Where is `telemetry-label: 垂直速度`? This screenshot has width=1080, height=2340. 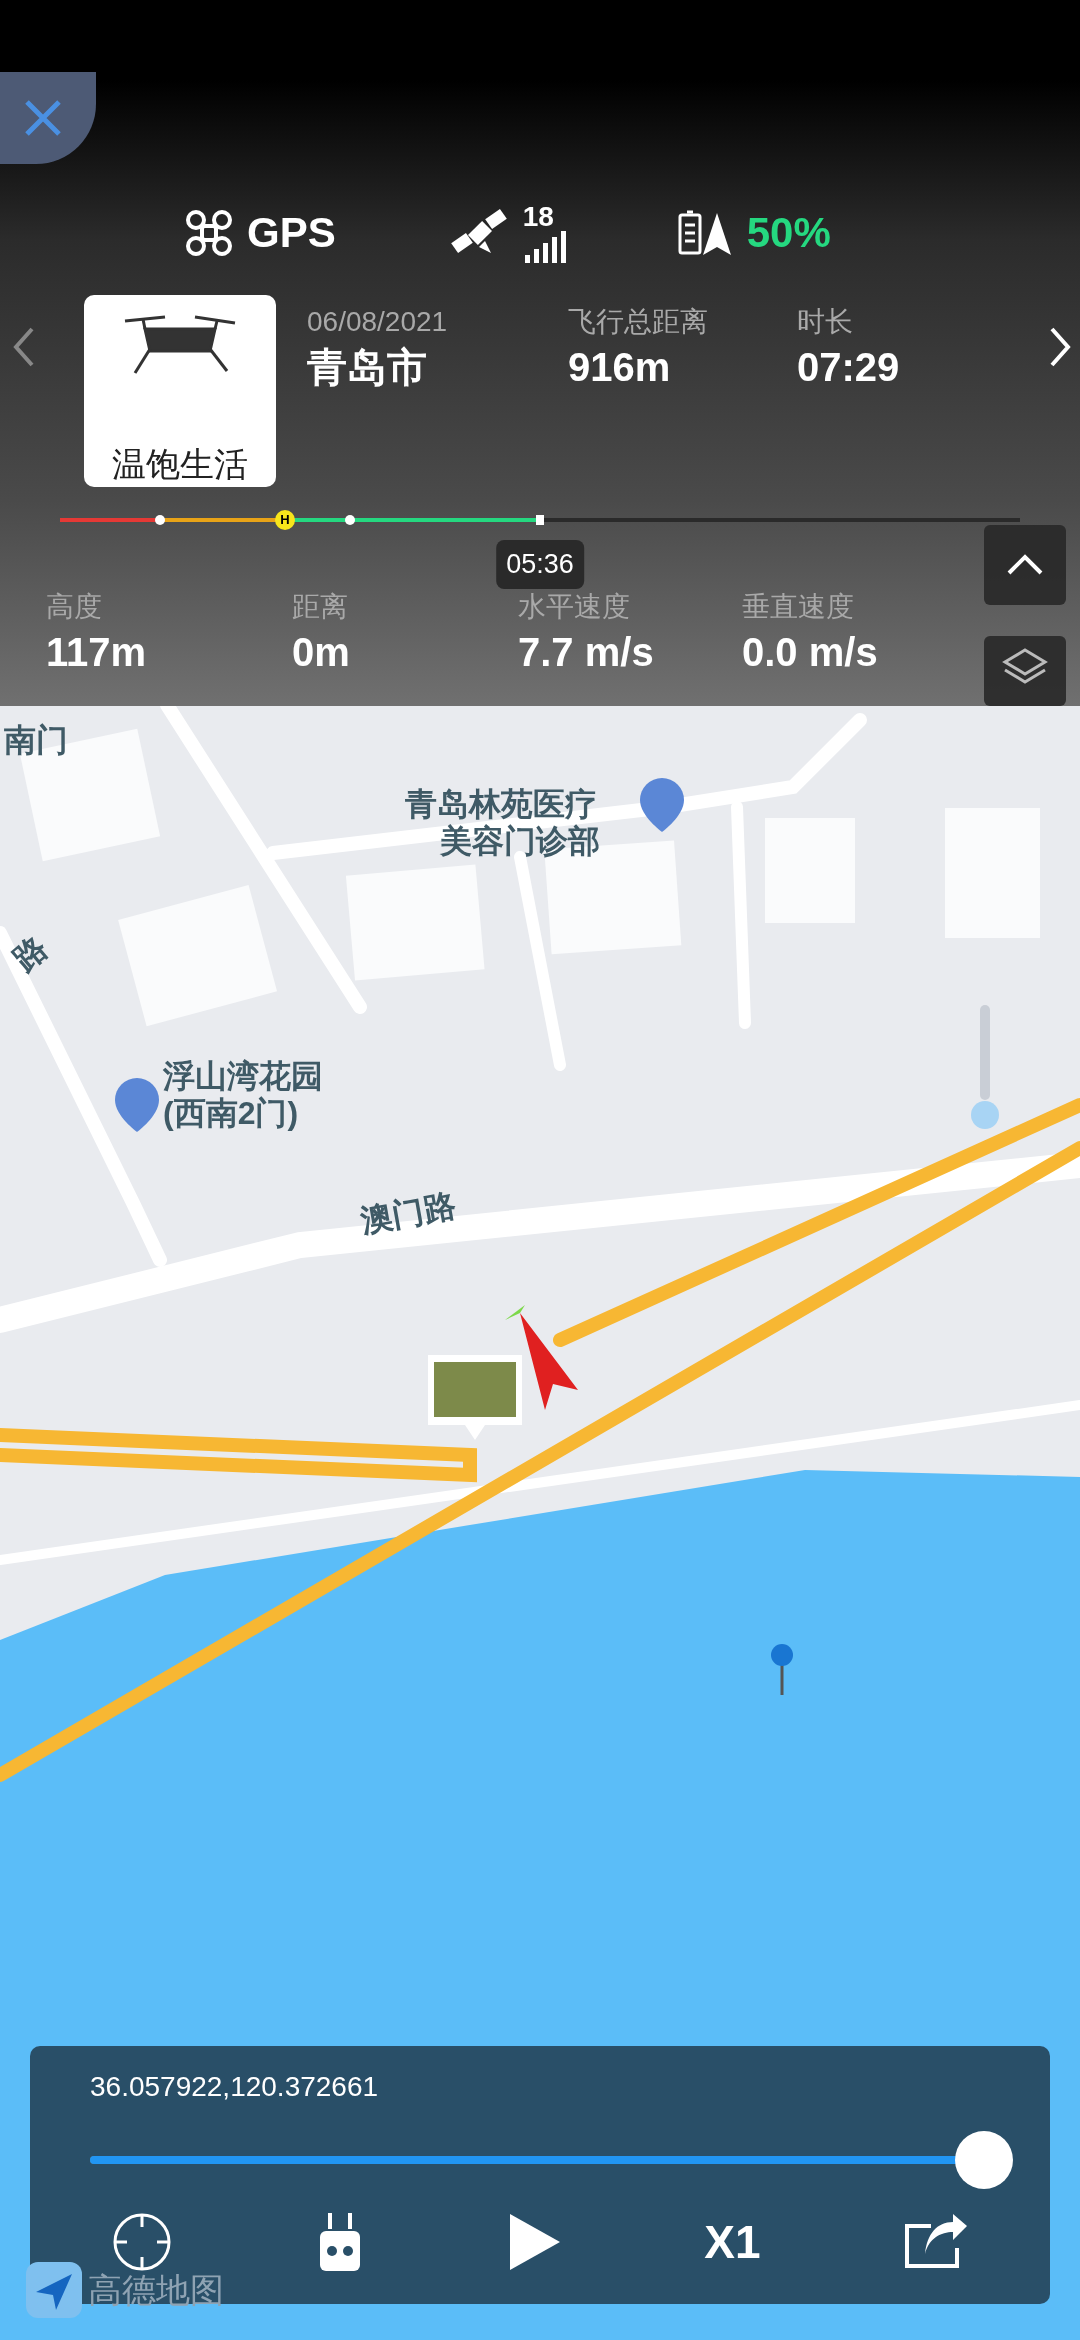 telemetry-label: 垂直速度 is located at coordinates (798, 607).